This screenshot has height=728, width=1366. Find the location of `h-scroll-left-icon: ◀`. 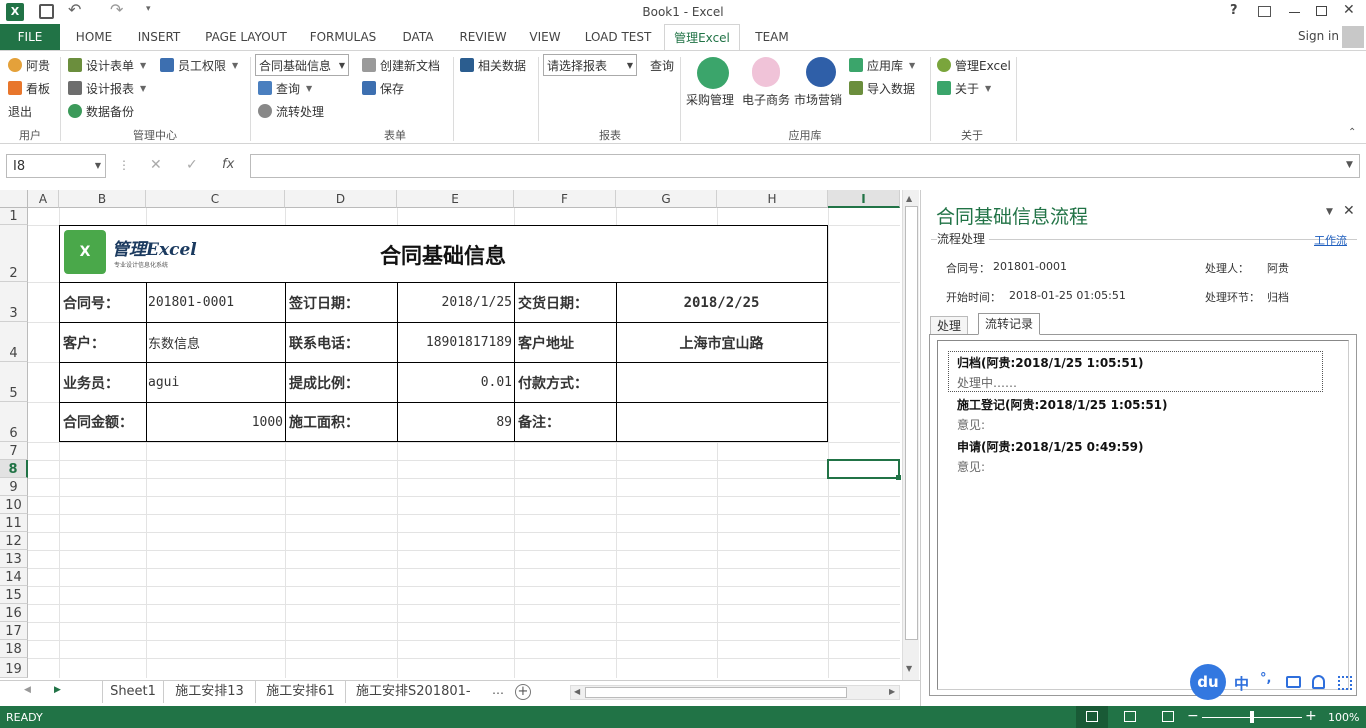

h-scroll-left-icon: ◀ is located at coordinates (577, 691).